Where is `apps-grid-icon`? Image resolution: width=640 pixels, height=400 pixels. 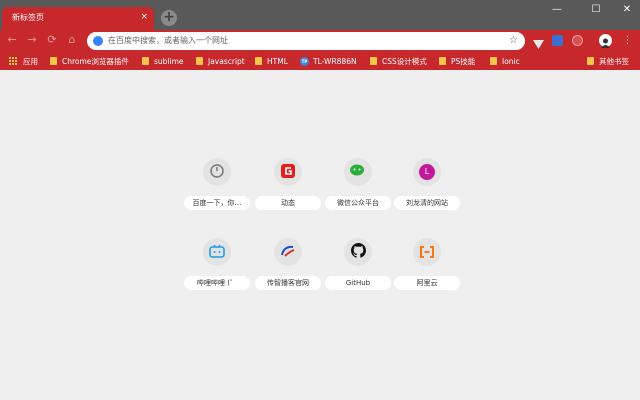 apps-grid-icon is located at coordinates (13, 61).